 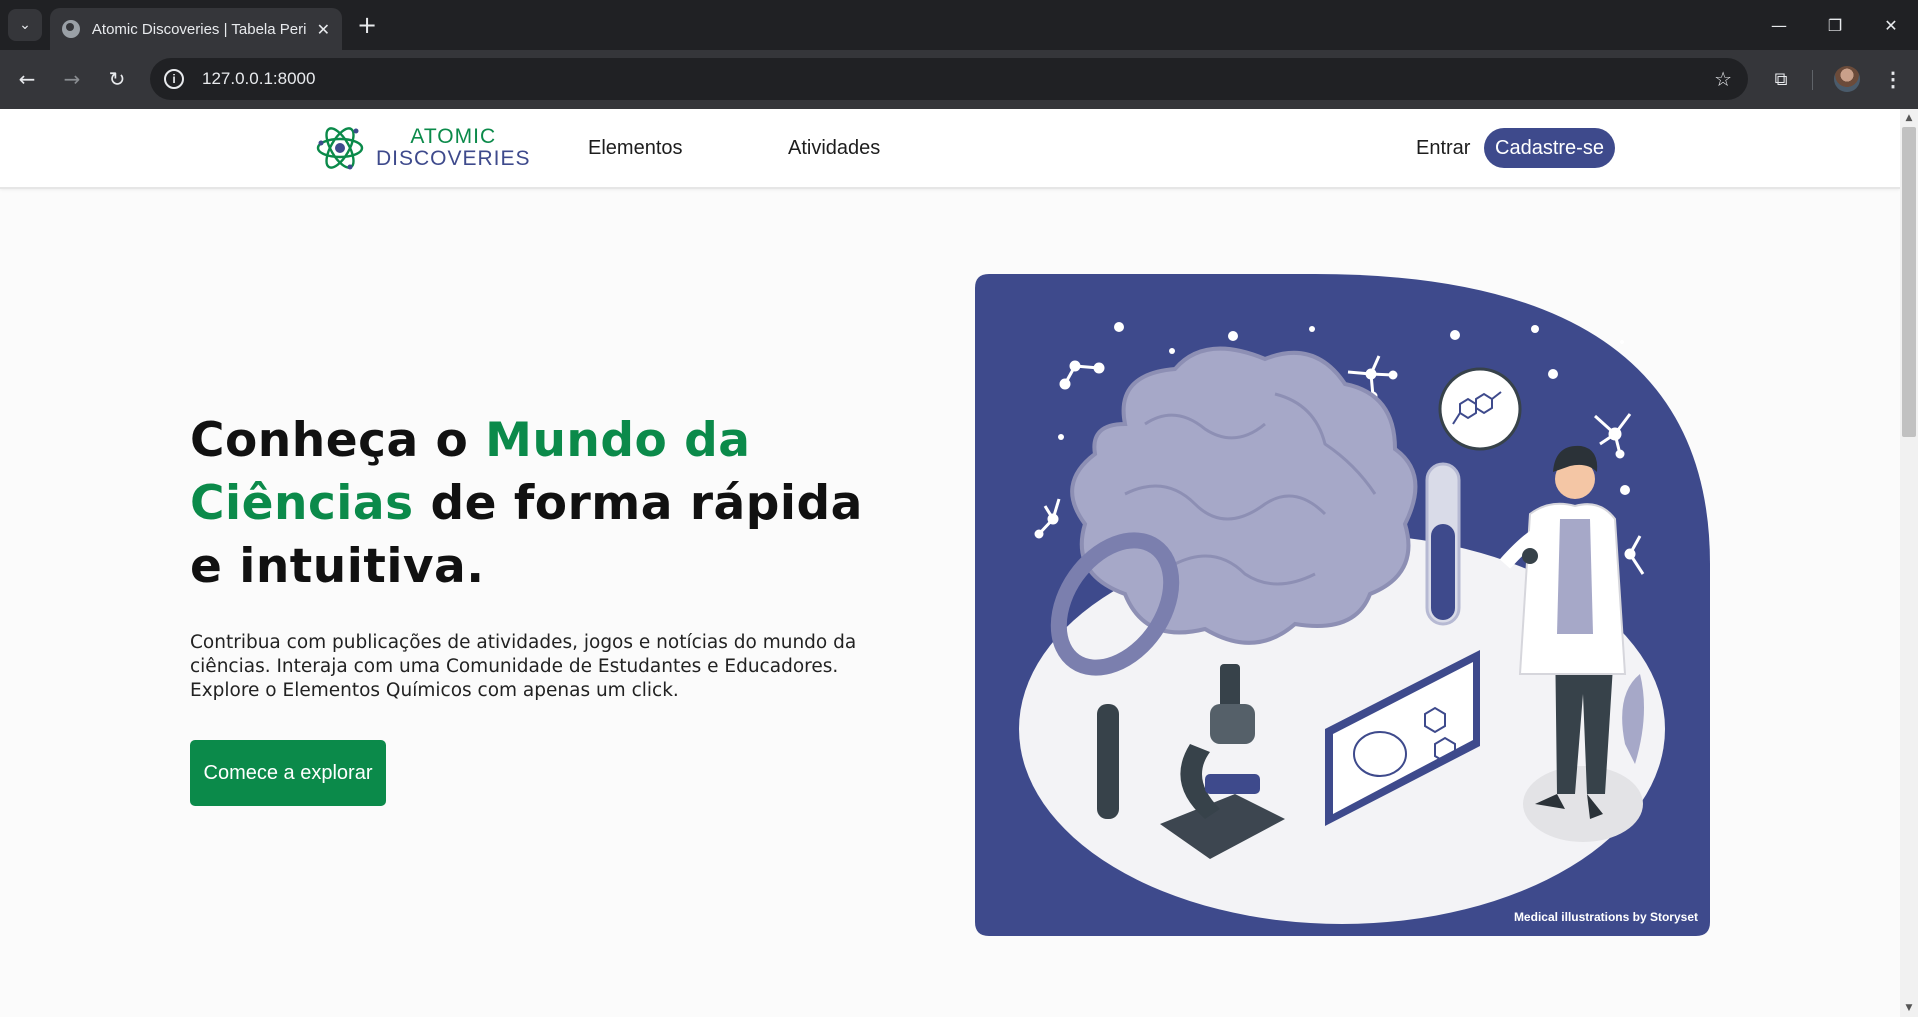 What do you see at coordinates (367, 25) in the screenshot?
I see `new-tab-plus-icon: +` at bounding box center [367, 25].